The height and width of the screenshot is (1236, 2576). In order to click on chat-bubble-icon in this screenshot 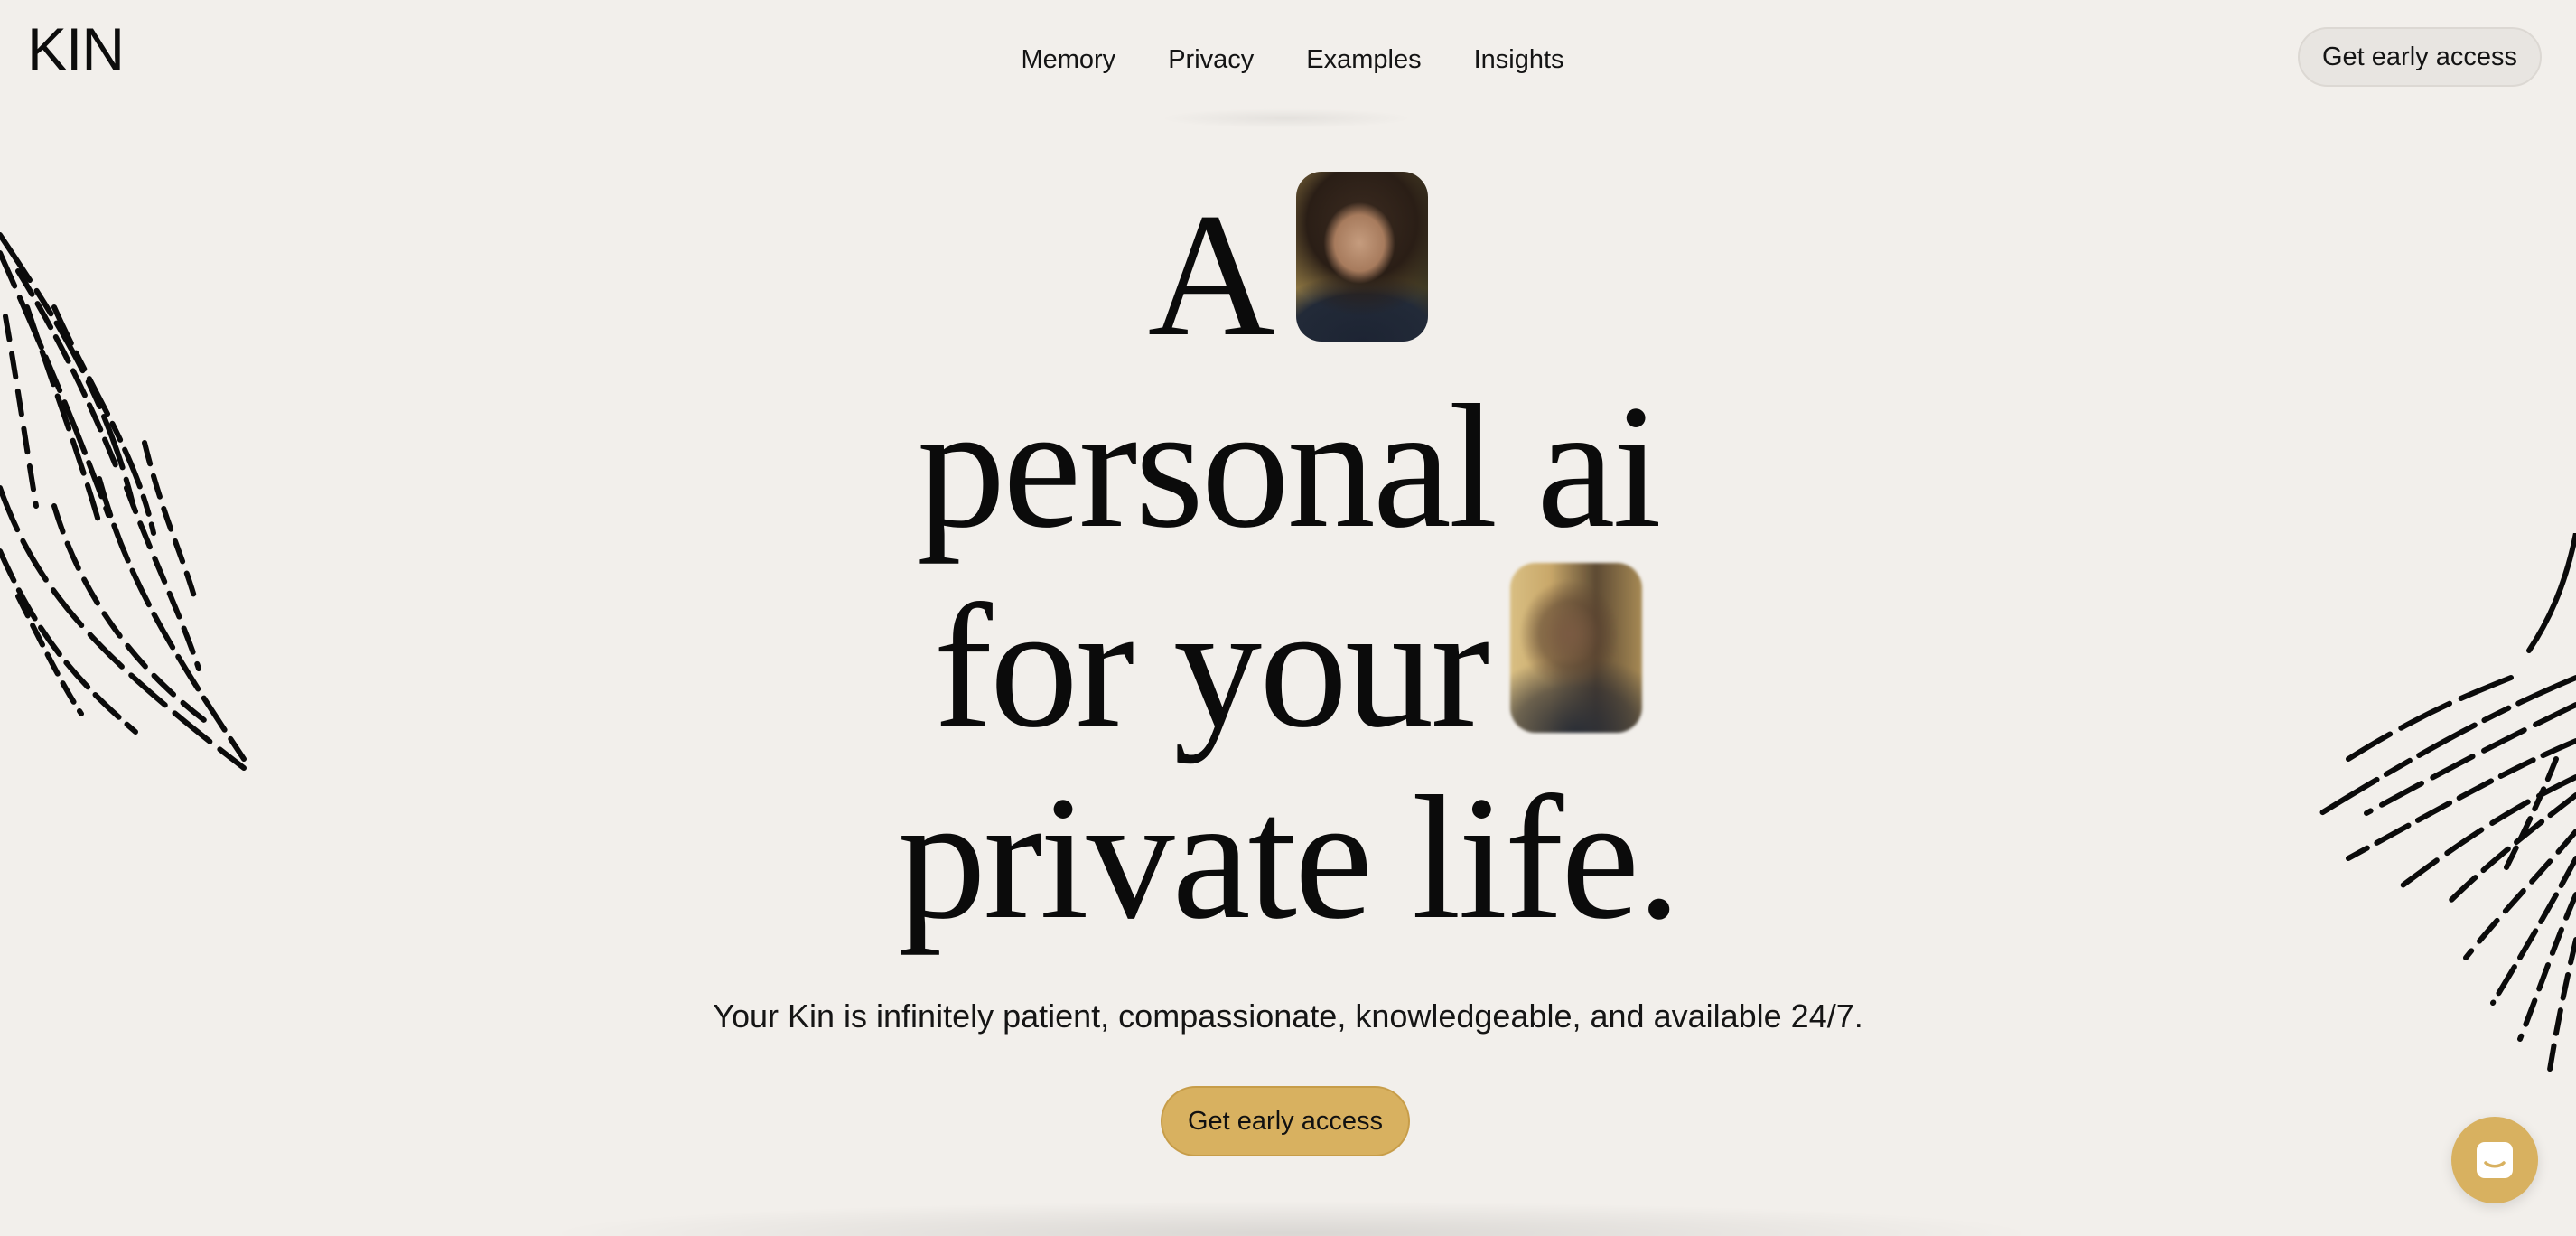, I will do `click(2495, 1160)`.